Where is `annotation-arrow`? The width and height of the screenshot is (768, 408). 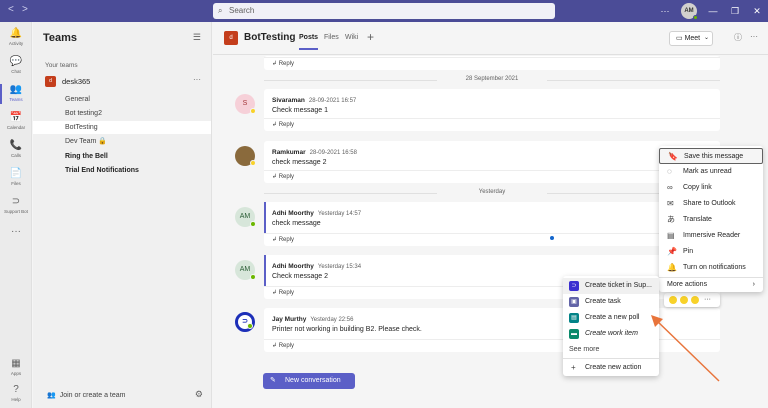
annotation-arrow is located at coordinates (685, 348).